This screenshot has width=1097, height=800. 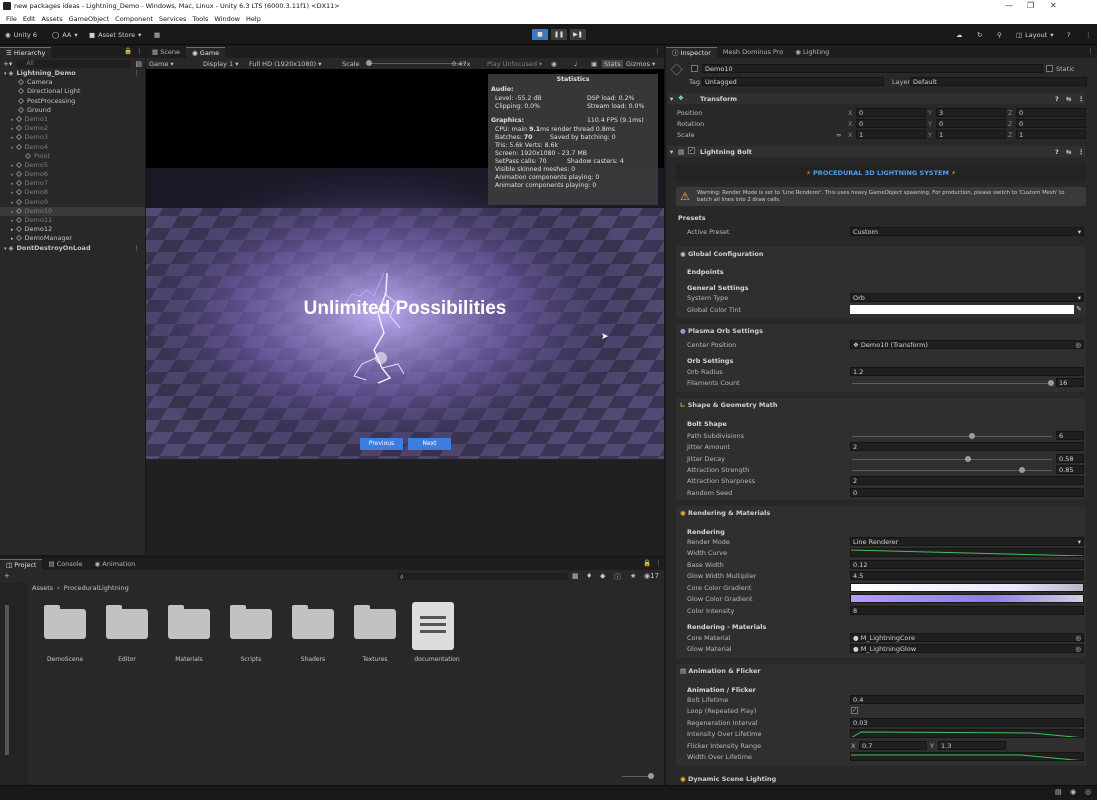 What do you see at coordinates (971, 134) in the screenshot?
I see `transform-scale-y-field: 1` at bounding box center [971, 134].